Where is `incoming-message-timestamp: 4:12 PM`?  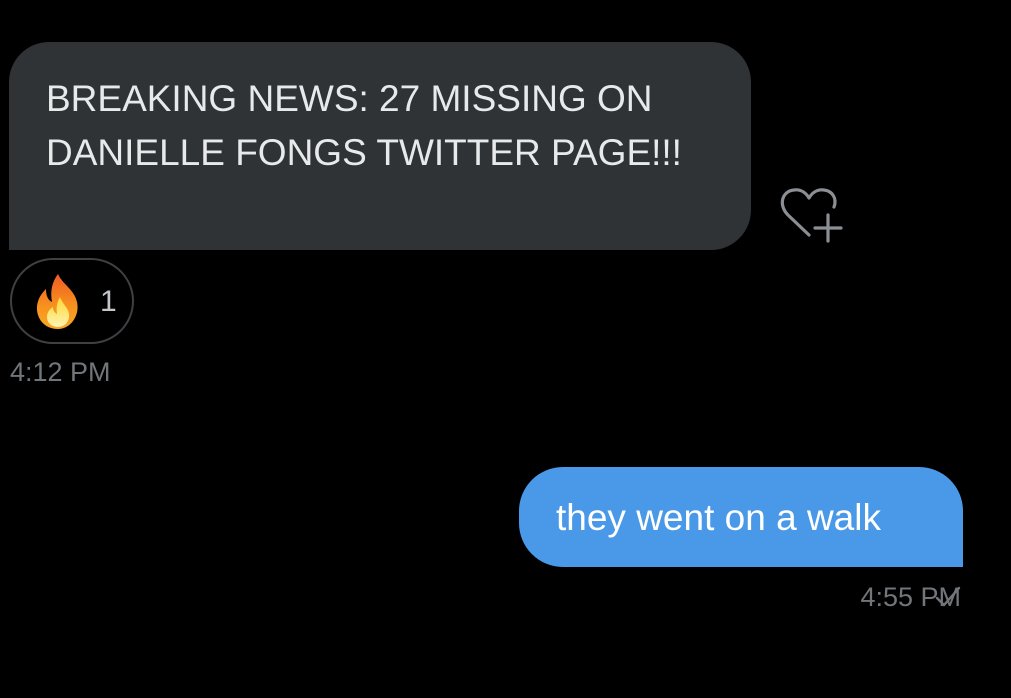
incoming-message-timestamp: 4:12 PM is located at coordinates (60, 372).